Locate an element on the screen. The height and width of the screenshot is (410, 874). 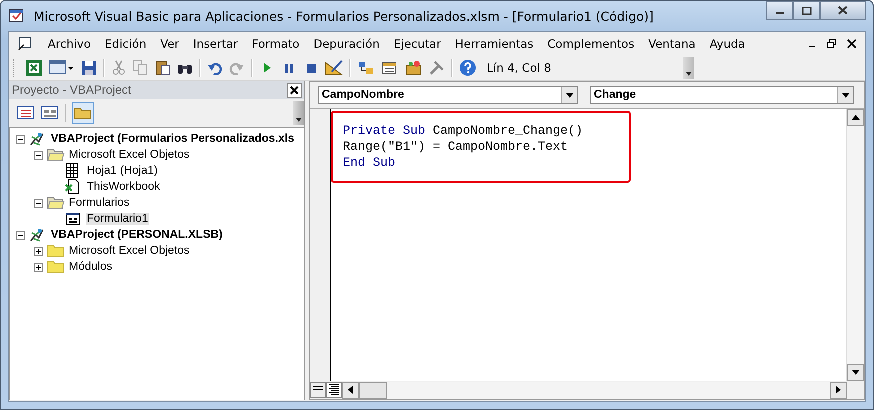
tree-item: VBAProject (PERSONAL.XLSB) is located at coordinates (137, 235).